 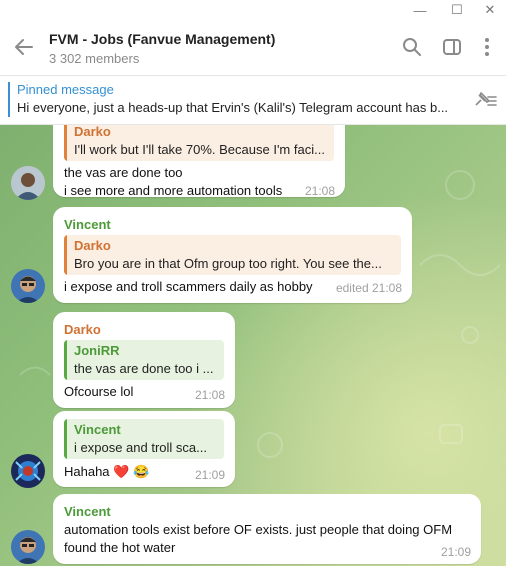 What do you see at coordinates (82, 329) in the screenshot?
I see `message-sender: Darko` at bounding box center [82, 329].